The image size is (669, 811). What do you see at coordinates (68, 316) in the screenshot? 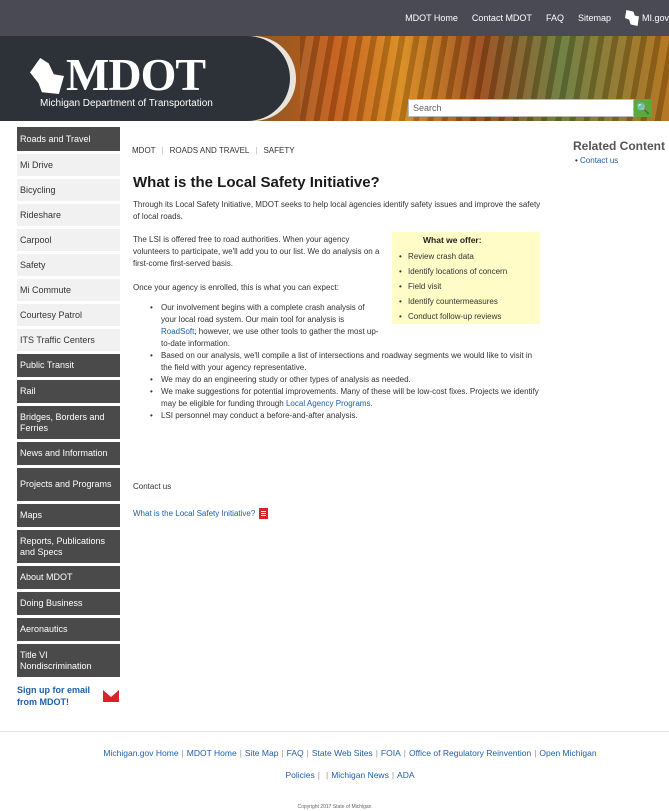
I see `sidebar-item: Courtesy Patrol` at bounding box center [68, 316].